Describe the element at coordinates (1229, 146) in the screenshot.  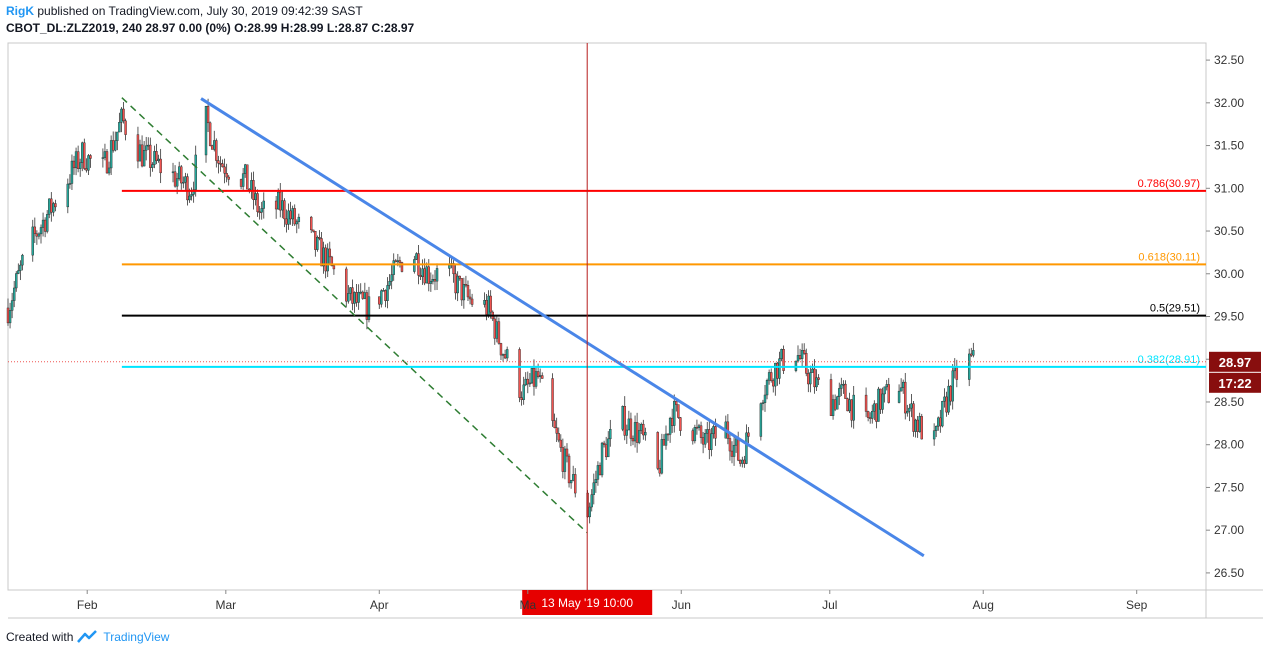
I see `y-tick-label: 31.50` at that location.